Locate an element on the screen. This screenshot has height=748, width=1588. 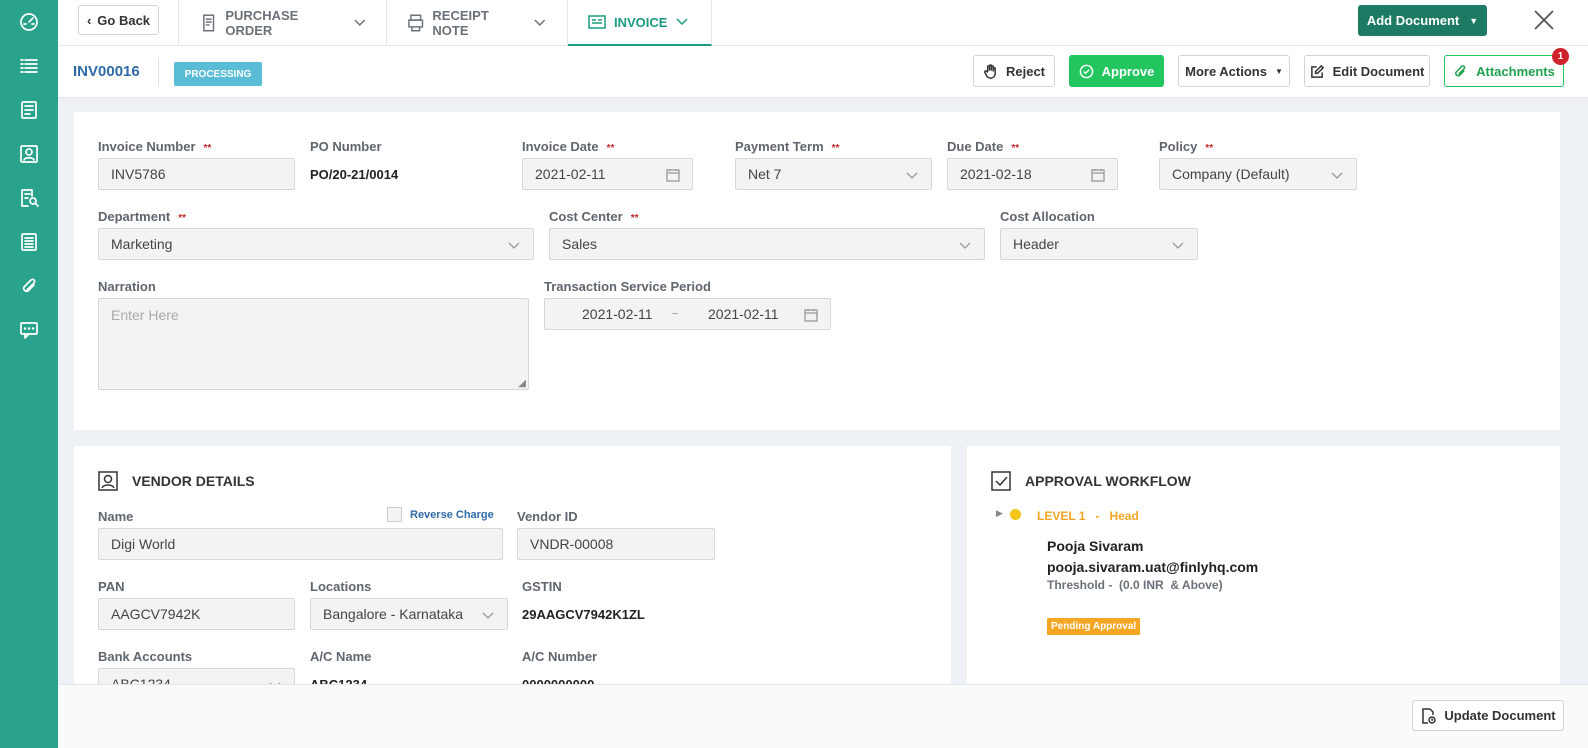
service-period-to: 2021-02-11 is located at coordinates (743, 314).